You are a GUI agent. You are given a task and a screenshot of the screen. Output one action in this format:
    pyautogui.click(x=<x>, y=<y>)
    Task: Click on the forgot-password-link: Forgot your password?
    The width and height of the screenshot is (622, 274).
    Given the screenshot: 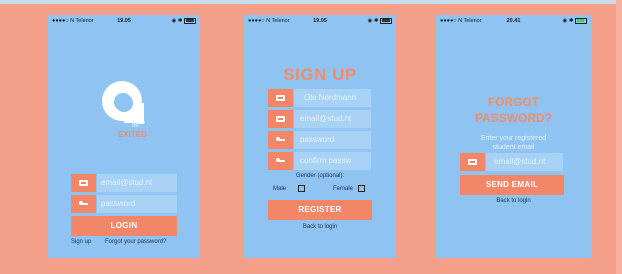 What is the action you would take?
    pyautogui.click(x=135, y=242)
    